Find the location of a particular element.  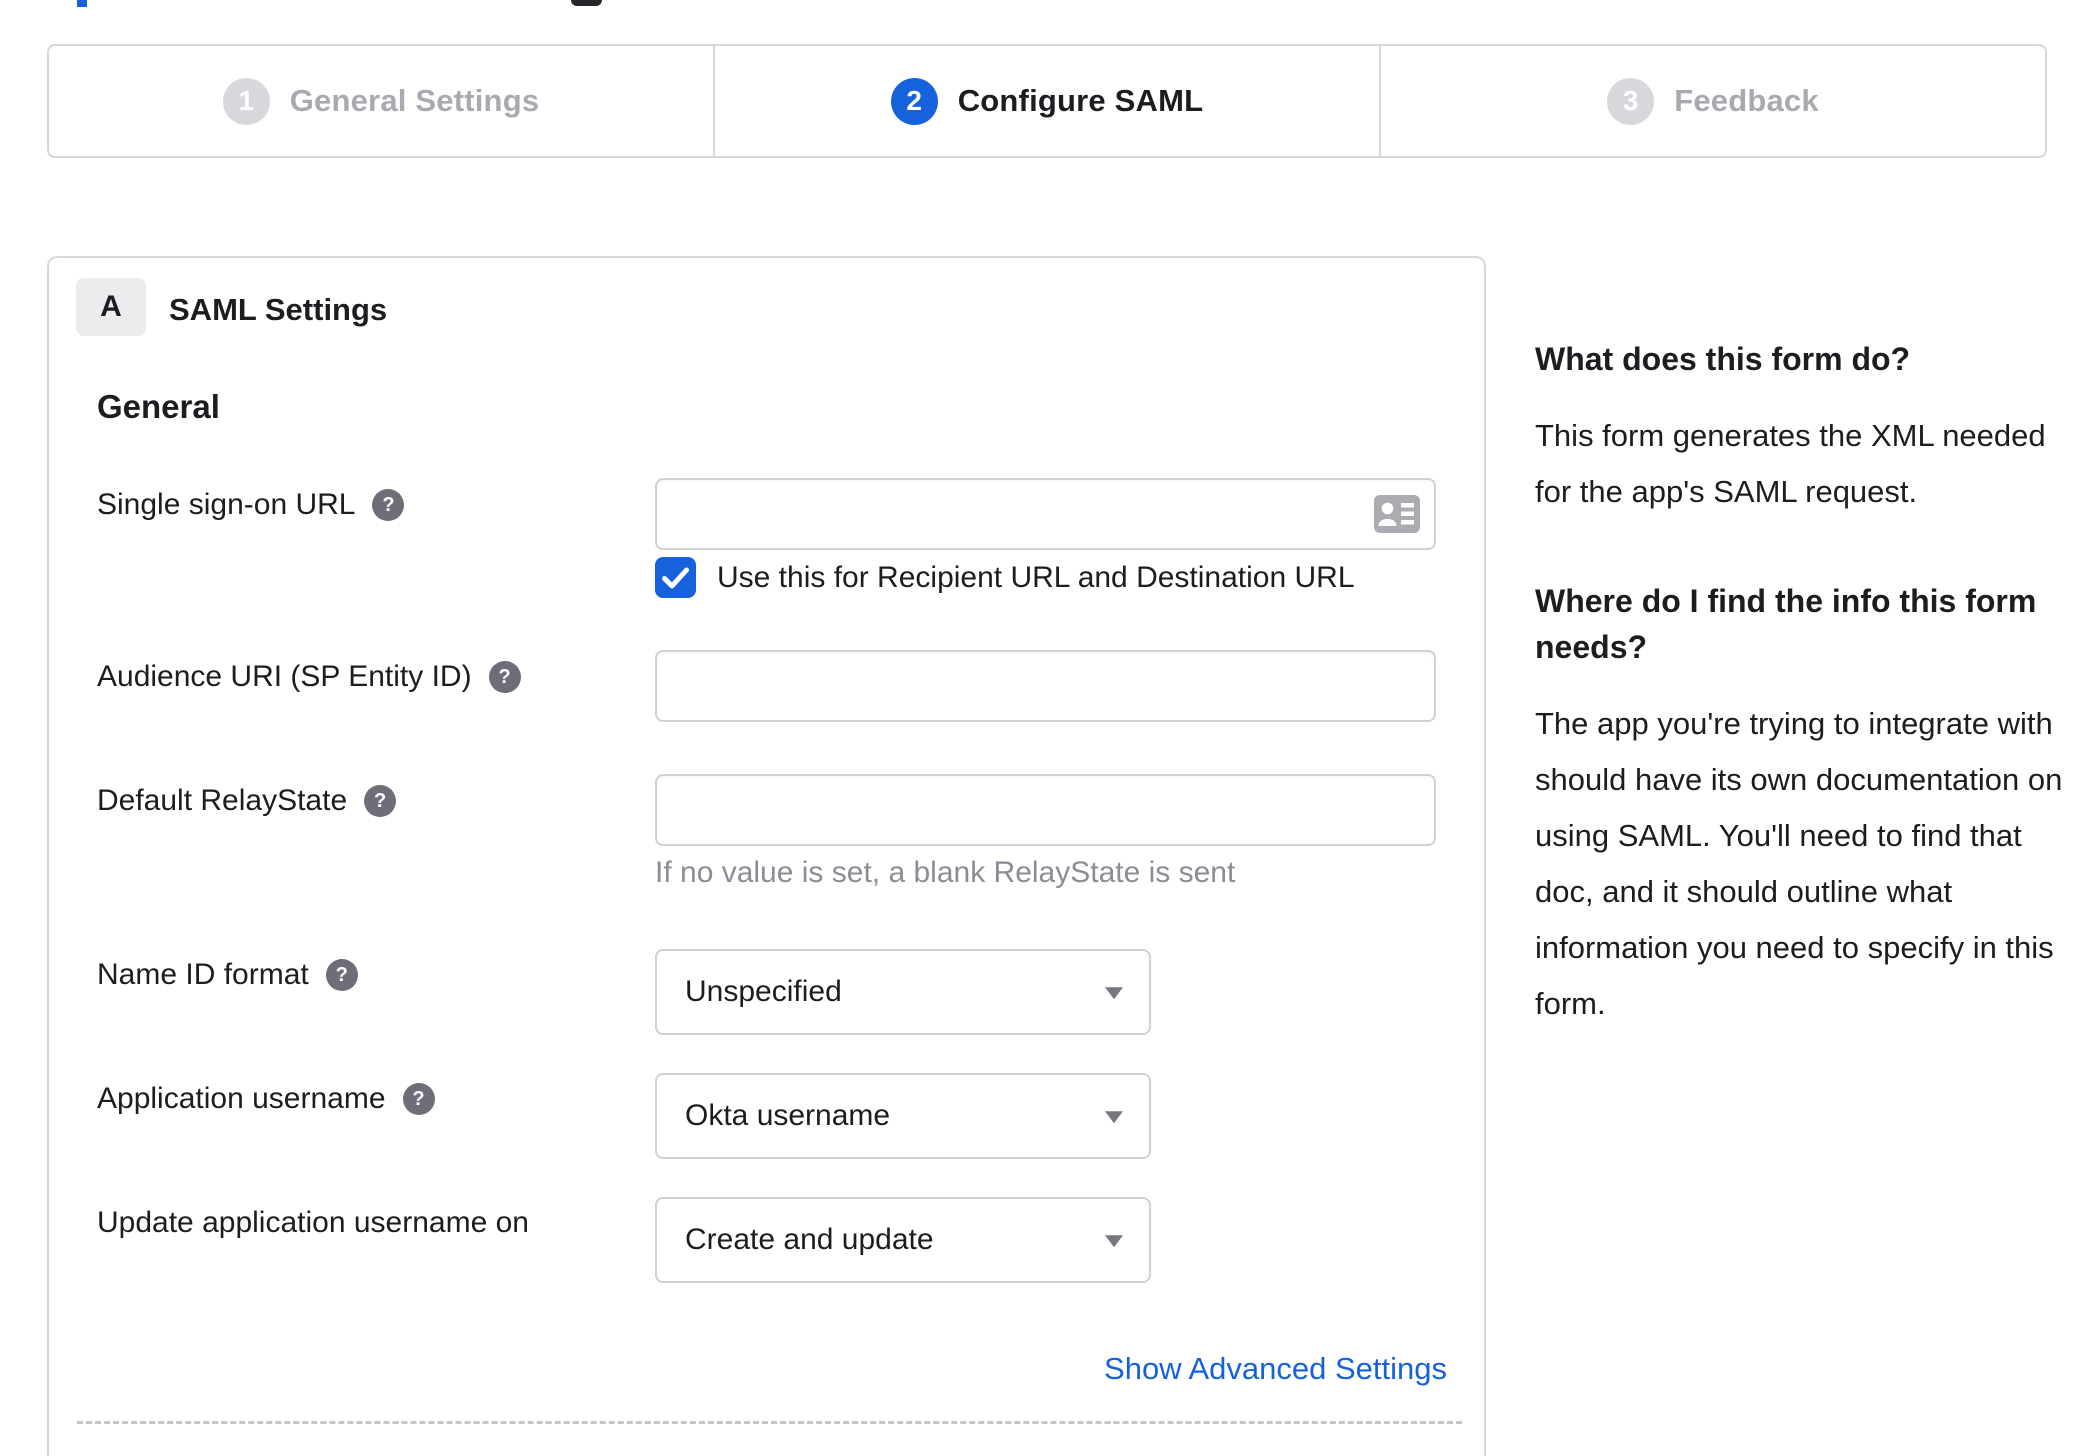

default-relaystate-help-icon: ? is located at coordinates (380, 801).